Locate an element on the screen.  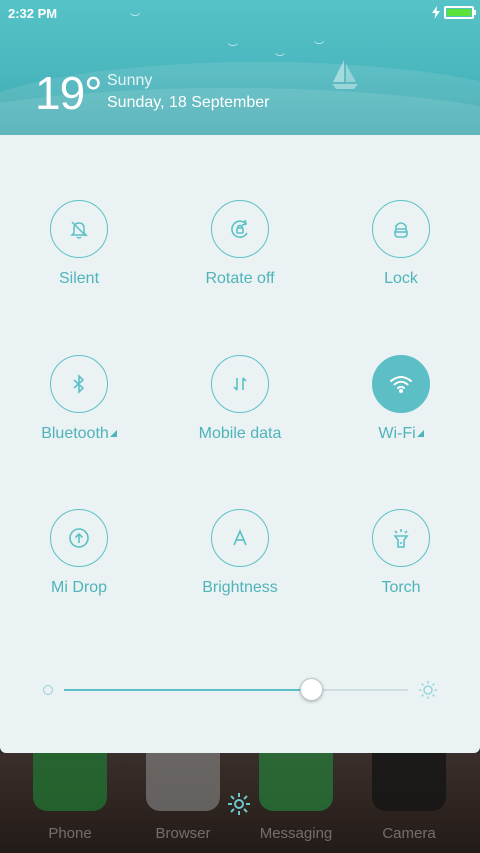
toggle-mi-drop: Mi Drop is located at coordinates (79, 553).